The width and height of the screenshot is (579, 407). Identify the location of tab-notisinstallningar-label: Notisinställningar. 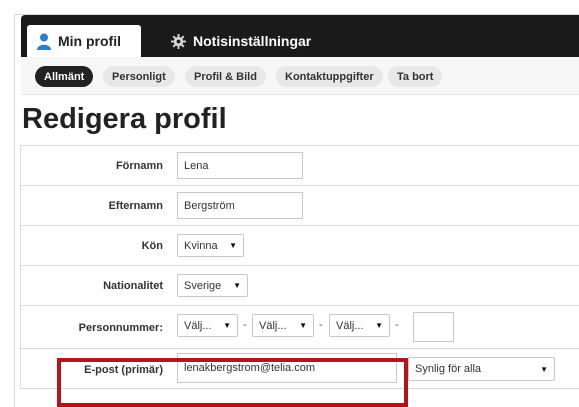
(252, 41).